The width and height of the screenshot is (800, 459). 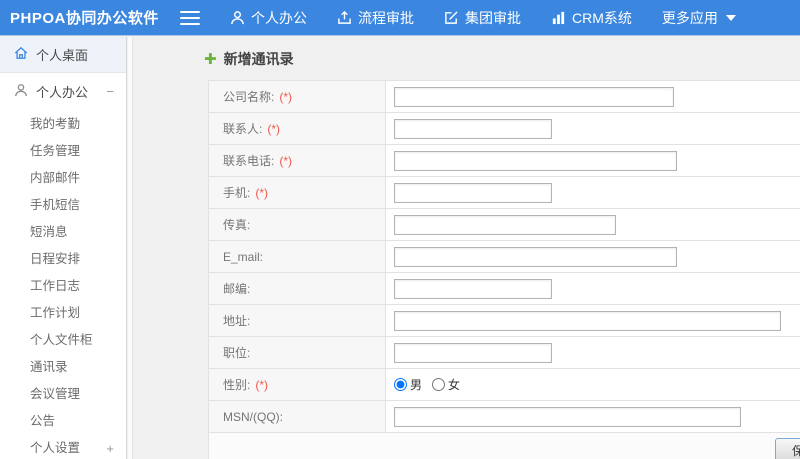 I want to click on sidebar-item-personal-settings: 个人设置 +, so click(x=63, y=447).